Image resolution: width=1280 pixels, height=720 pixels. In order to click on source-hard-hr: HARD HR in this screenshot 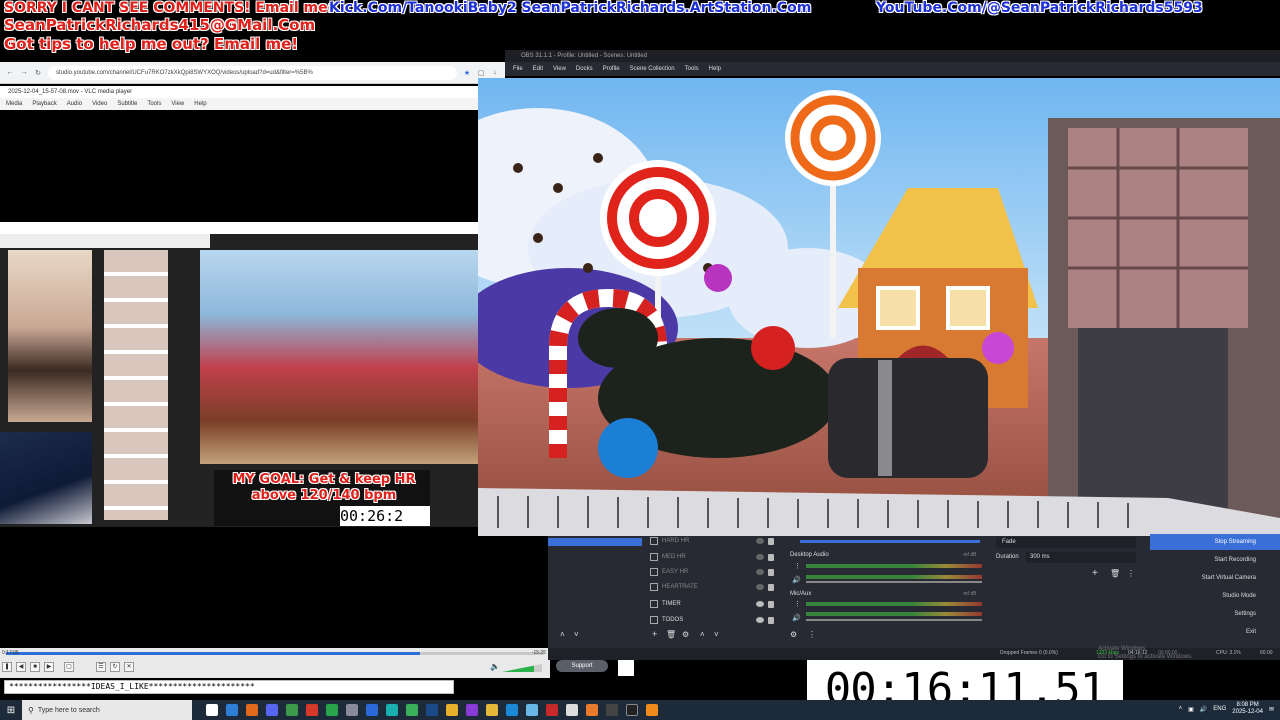, I will do `click(714, 541)`.